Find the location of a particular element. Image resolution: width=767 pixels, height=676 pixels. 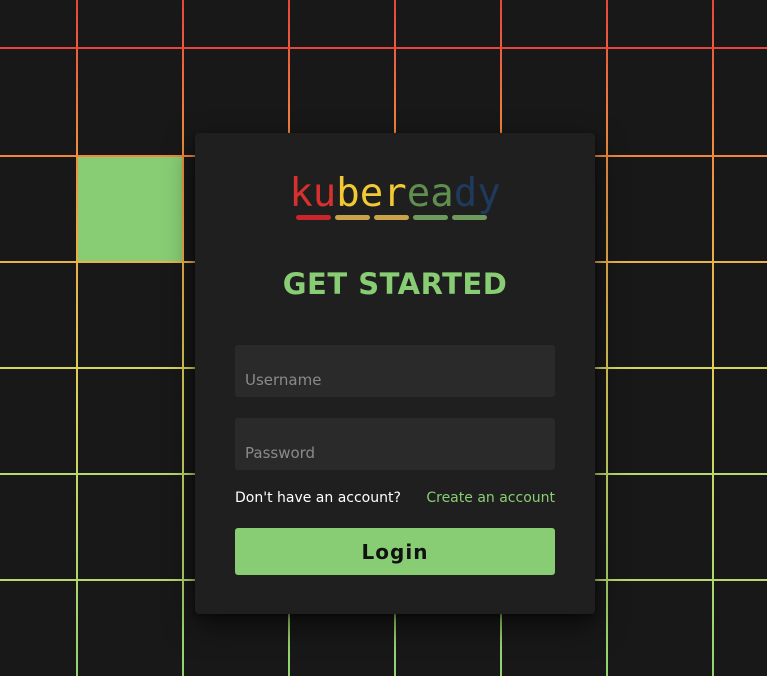

highlighted-grid-cell is located at coordinates (130, 209).